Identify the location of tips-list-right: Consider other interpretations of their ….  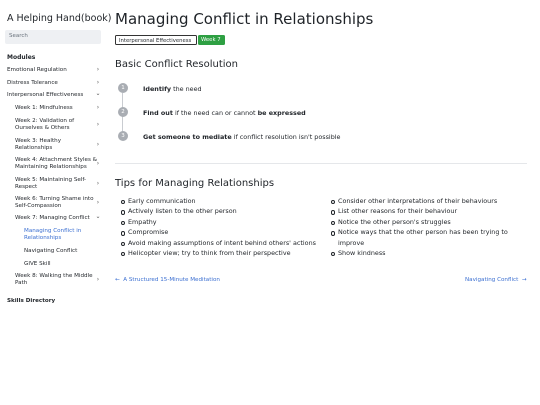
(428, 227).